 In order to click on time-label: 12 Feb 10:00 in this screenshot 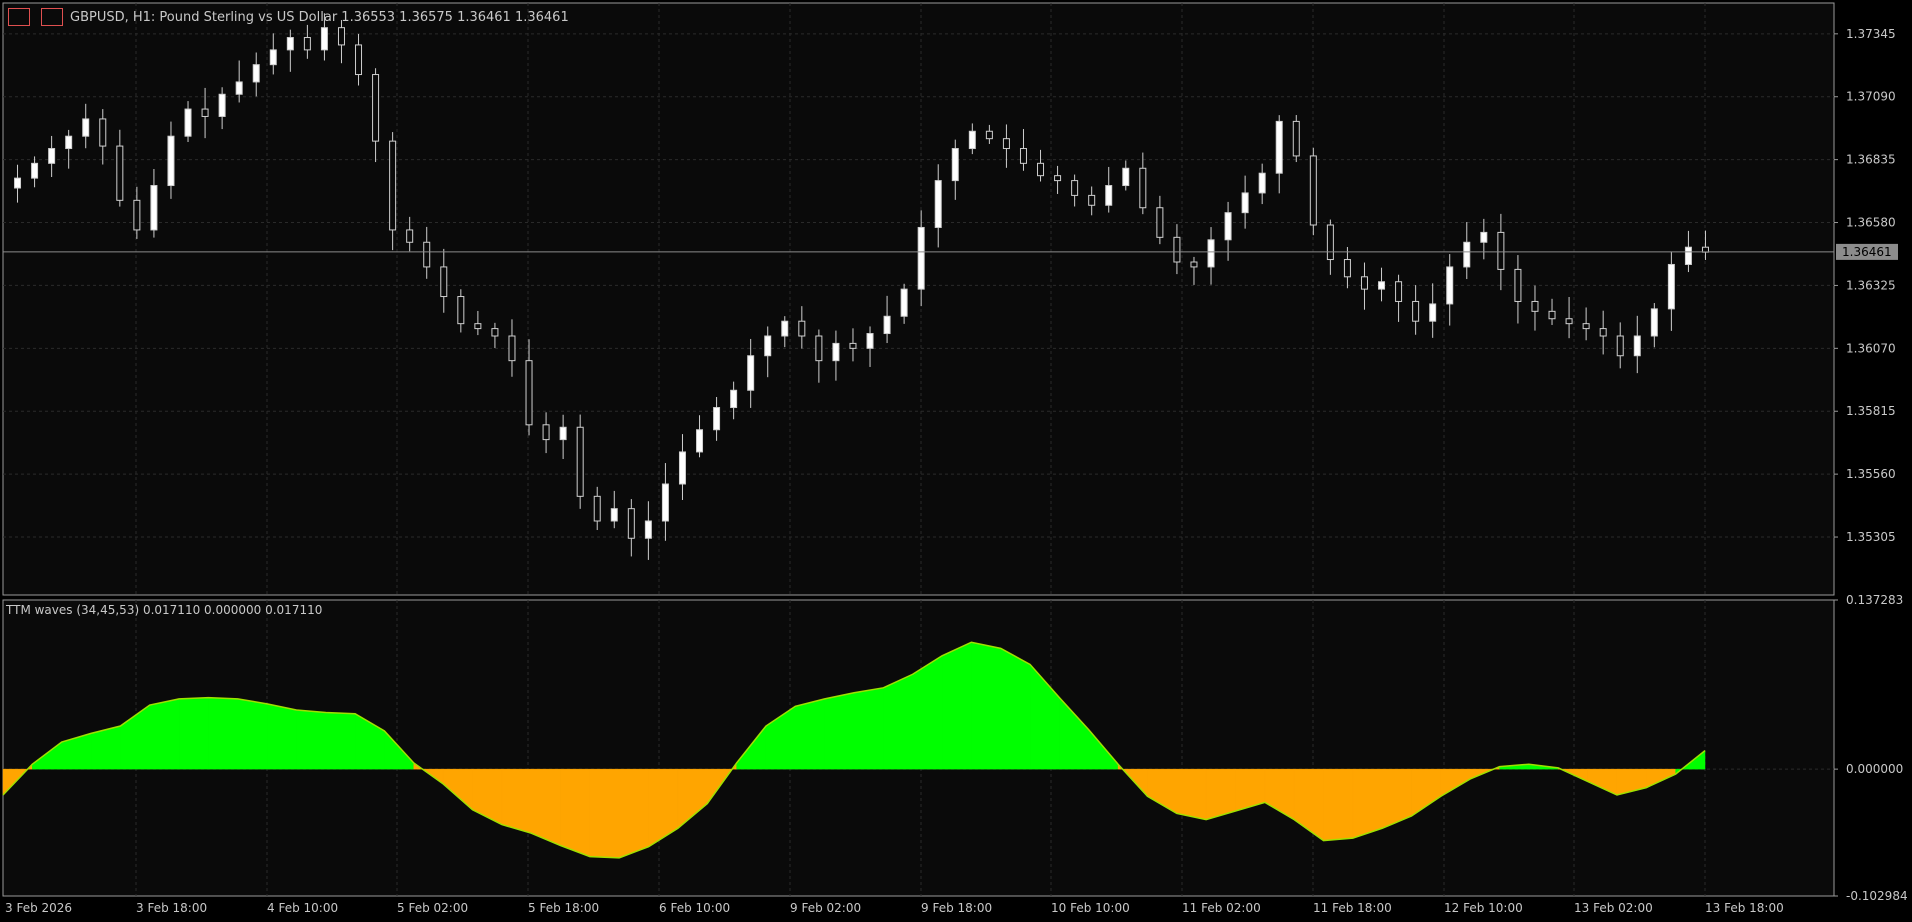, I will do `click(1483, 908)`.